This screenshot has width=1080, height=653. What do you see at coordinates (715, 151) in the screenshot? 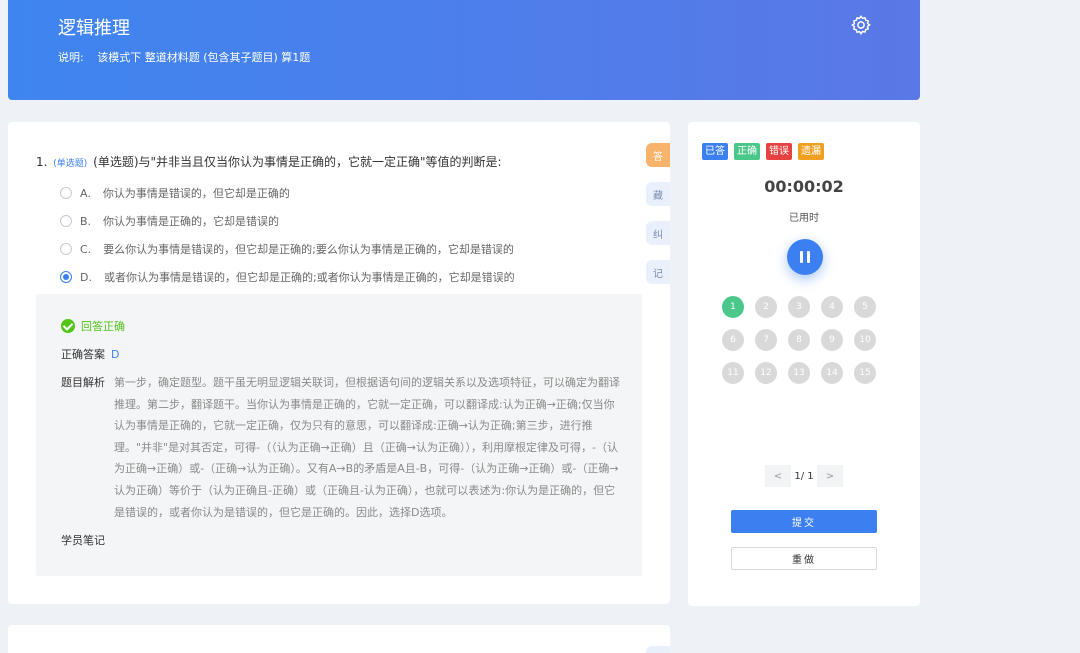
I see `legend-answered: 已答` at bounding box center [715, 151].